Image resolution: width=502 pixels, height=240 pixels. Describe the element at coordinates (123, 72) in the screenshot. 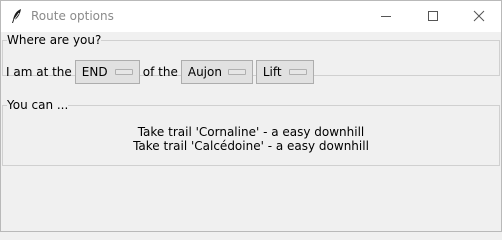

I see `position-dropdown-indicator-icon` at that location.